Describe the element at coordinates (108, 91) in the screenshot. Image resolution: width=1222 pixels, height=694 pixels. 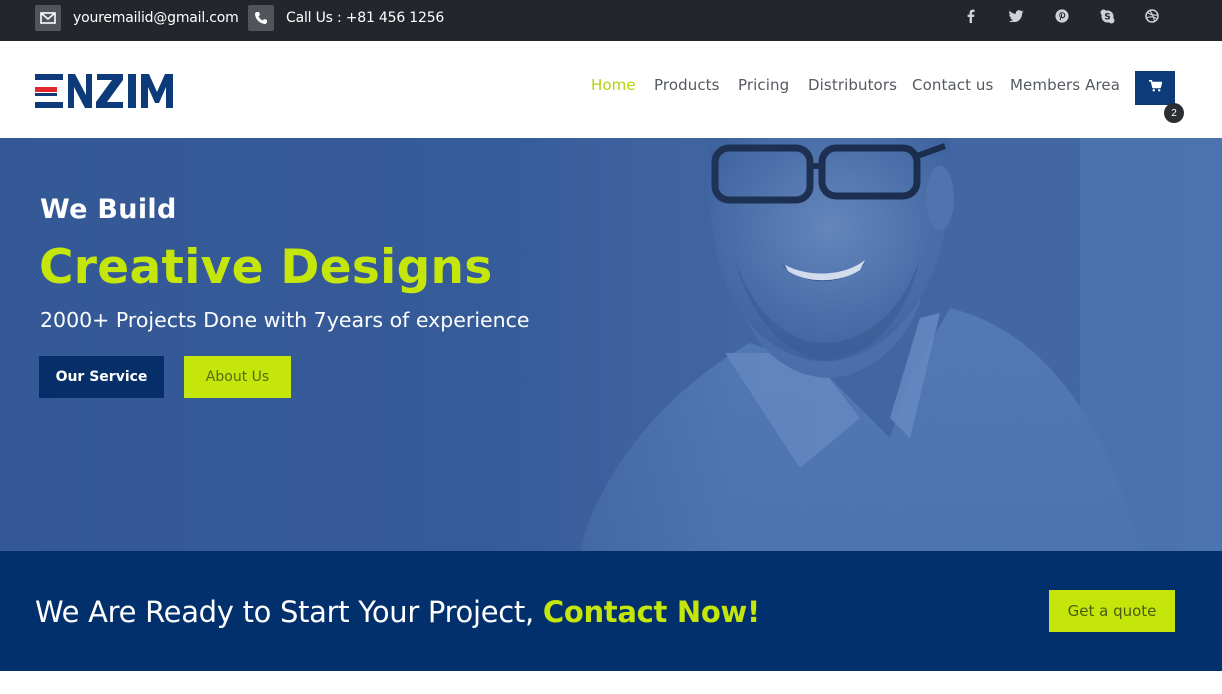
I see `enzim-logo` at that location.